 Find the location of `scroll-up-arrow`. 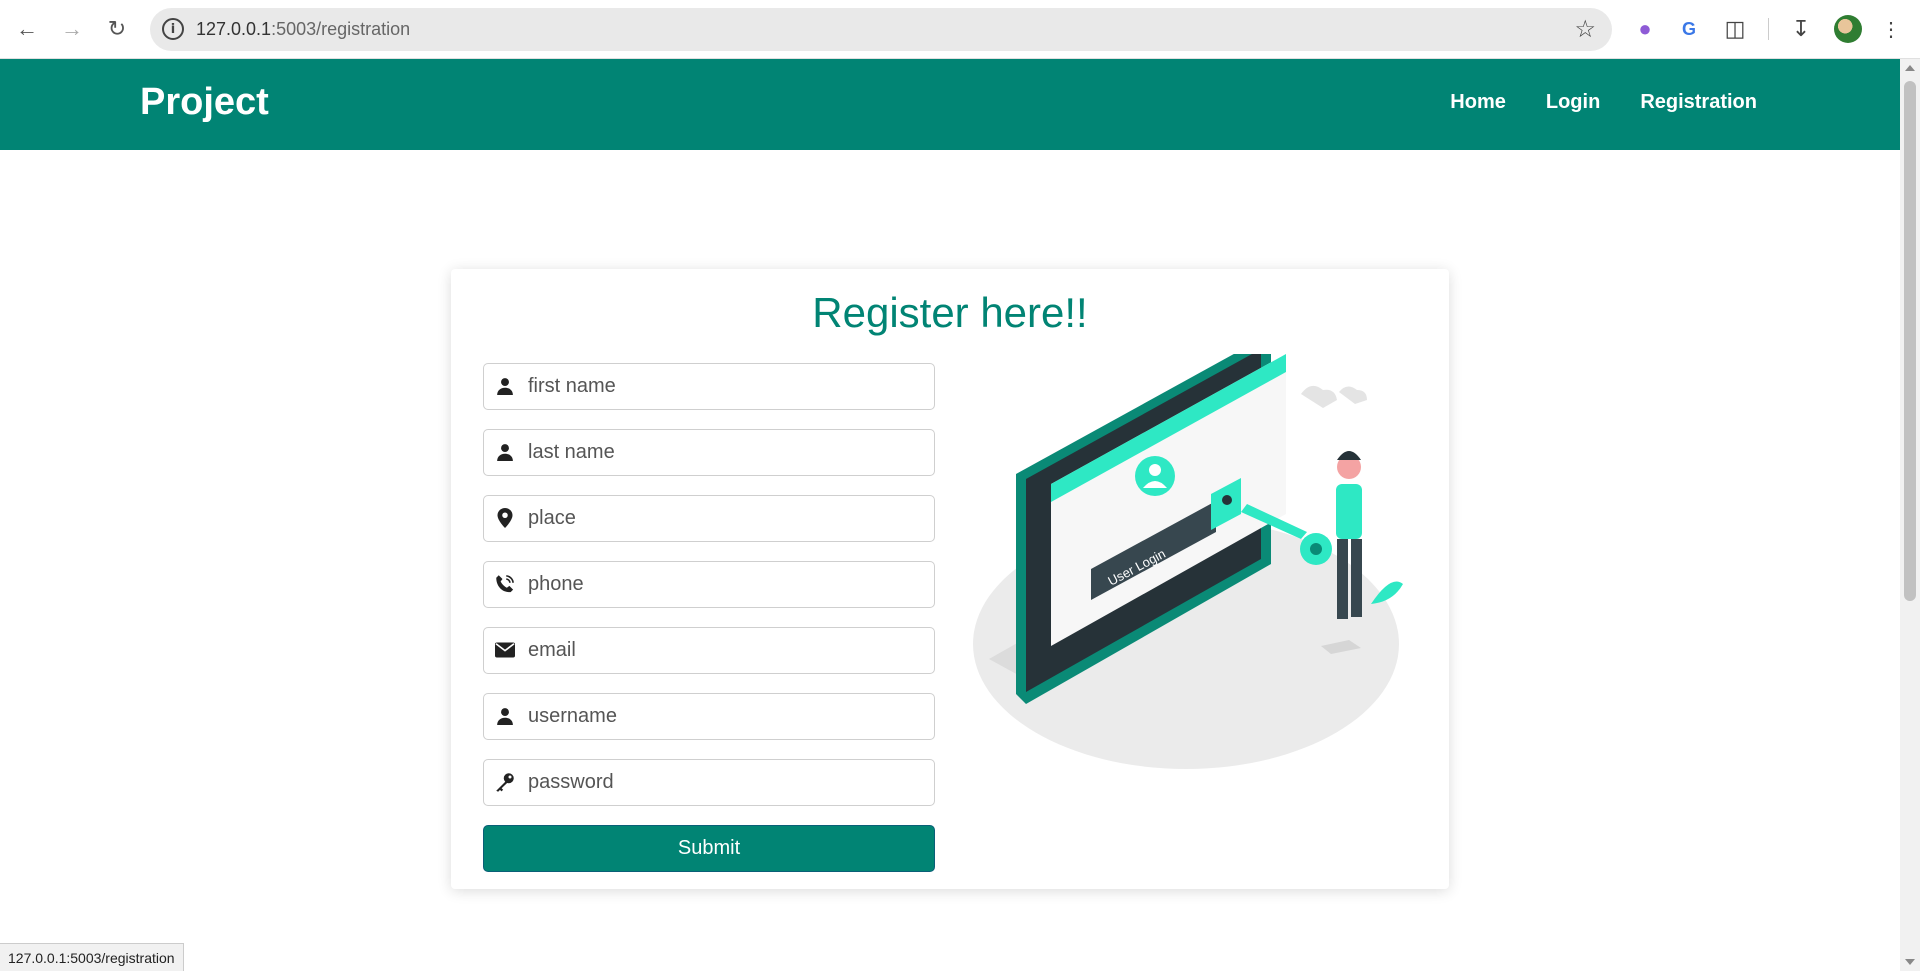

scroll-up-arrow is located at coordinates (1910, 68).